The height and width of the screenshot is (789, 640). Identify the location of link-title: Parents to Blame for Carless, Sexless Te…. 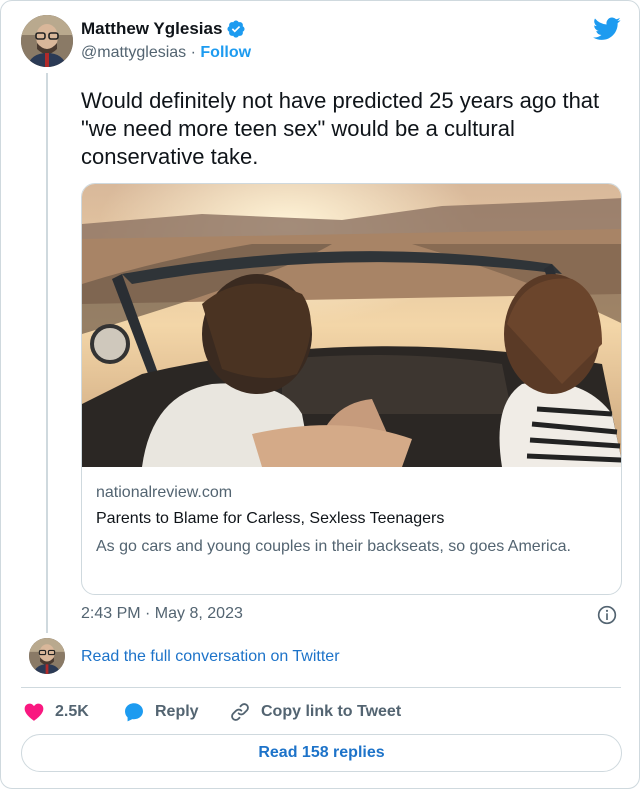
(270, 518).